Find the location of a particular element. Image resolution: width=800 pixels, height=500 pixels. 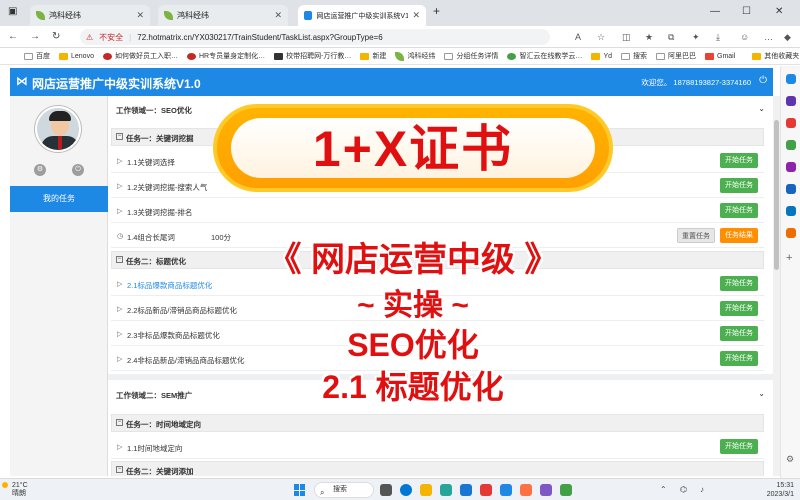

office-icon is located at coordinates (791, 189).